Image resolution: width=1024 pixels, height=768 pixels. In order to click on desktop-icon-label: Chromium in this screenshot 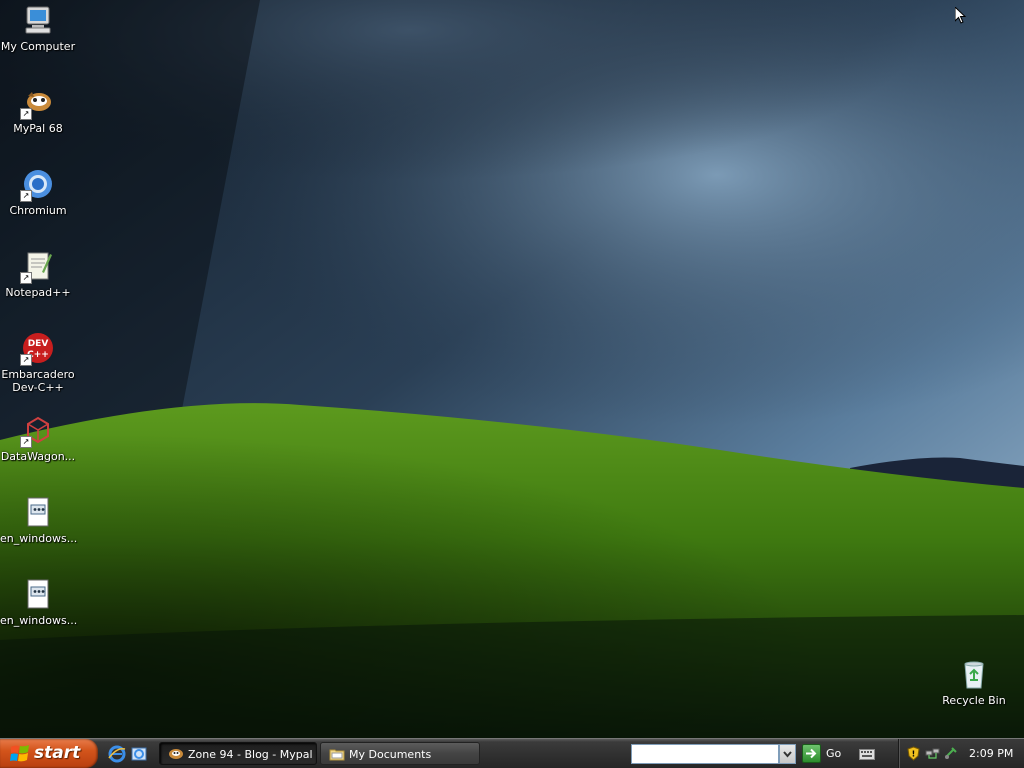, I will do `click(38, 210)`.